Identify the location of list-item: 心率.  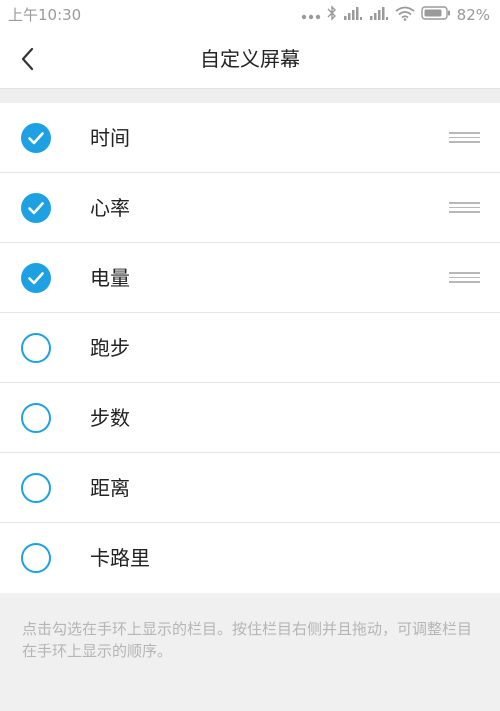
(250, 208).